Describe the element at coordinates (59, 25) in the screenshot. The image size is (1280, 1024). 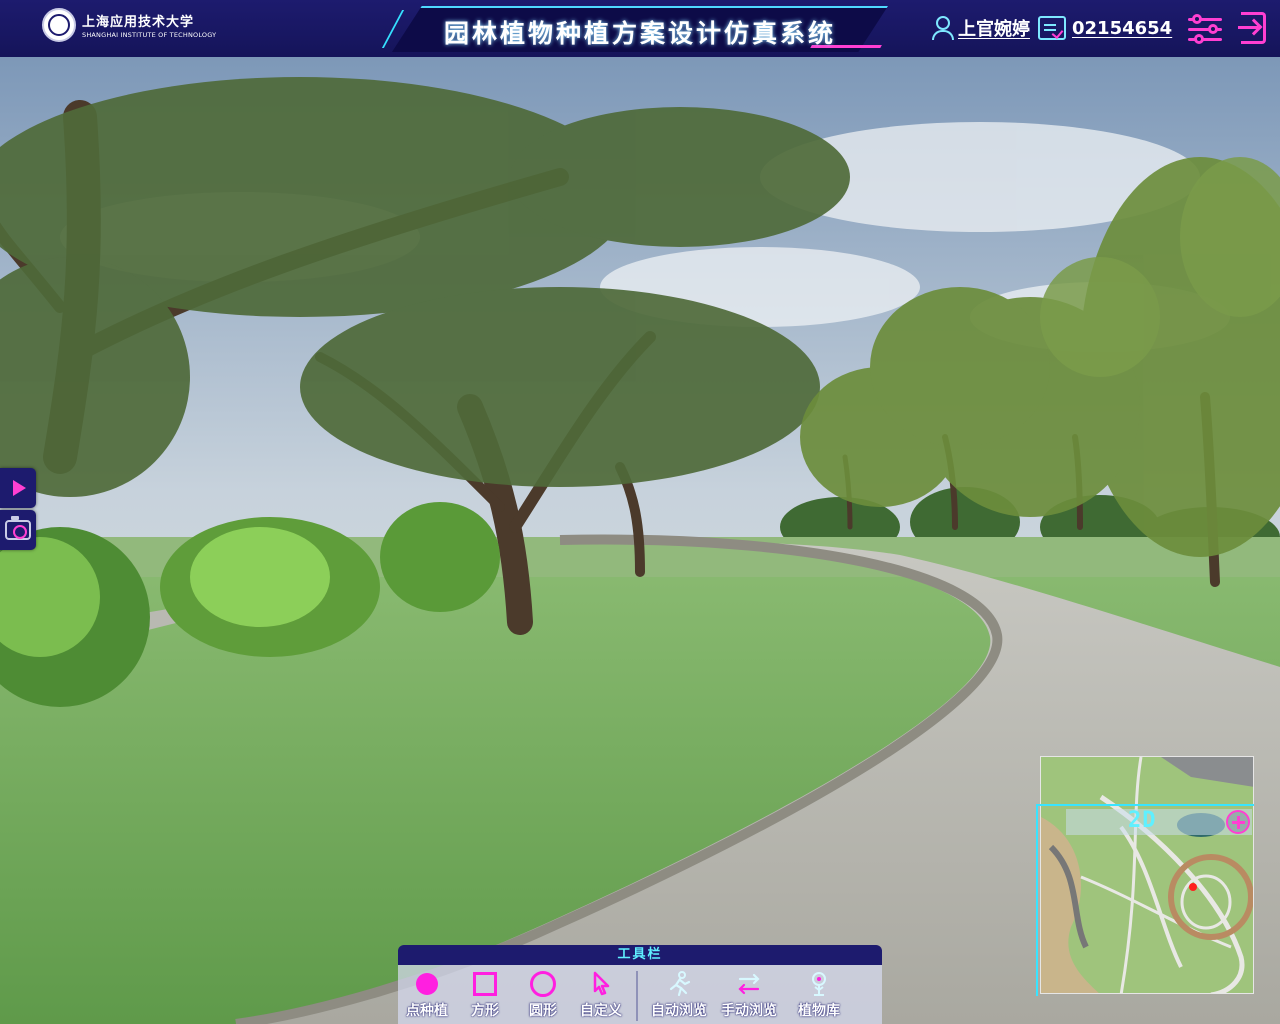
I see `university-seal-icon` at that location.